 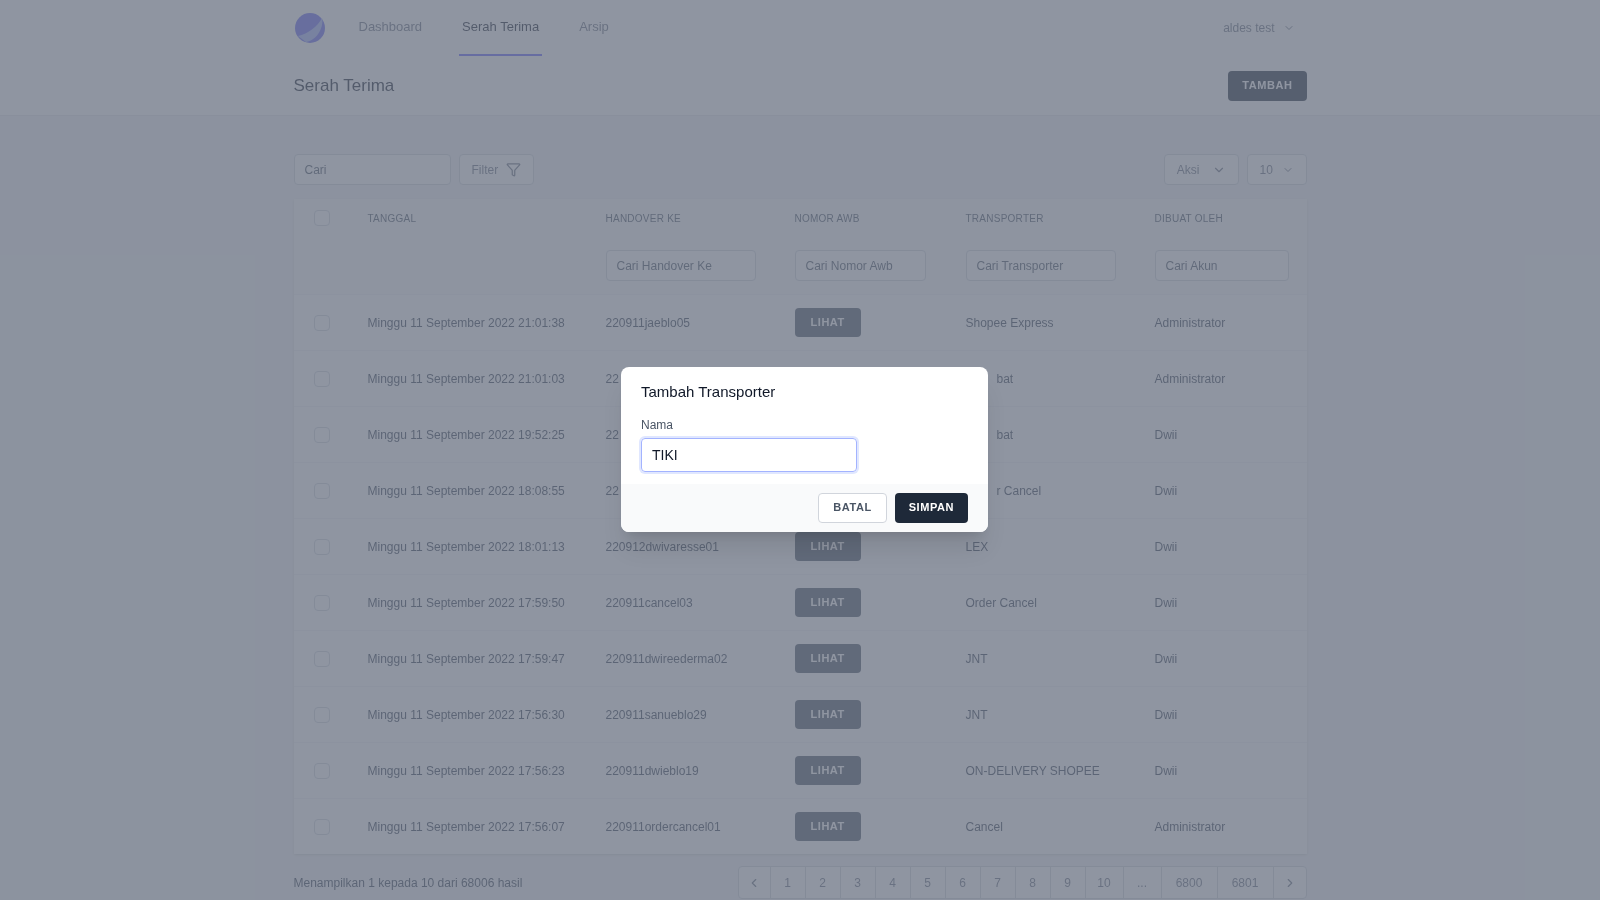 I want to click on page-title: Serah Terima, so click(x=344, y=85).